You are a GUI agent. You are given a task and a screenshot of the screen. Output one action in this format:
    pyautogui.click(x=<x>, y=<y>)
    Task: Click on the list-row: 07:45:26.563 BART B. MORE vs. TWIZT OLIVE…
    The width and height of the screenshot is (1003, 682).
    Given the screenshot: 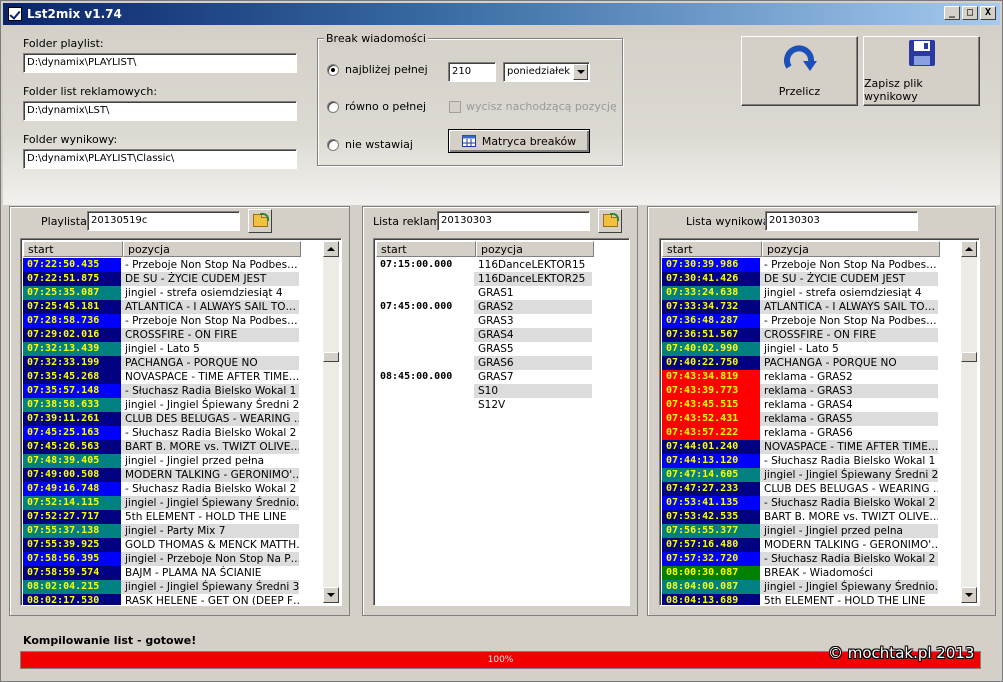 What is the action you would take?
    pyautogui.click(x=161, y=447)
    